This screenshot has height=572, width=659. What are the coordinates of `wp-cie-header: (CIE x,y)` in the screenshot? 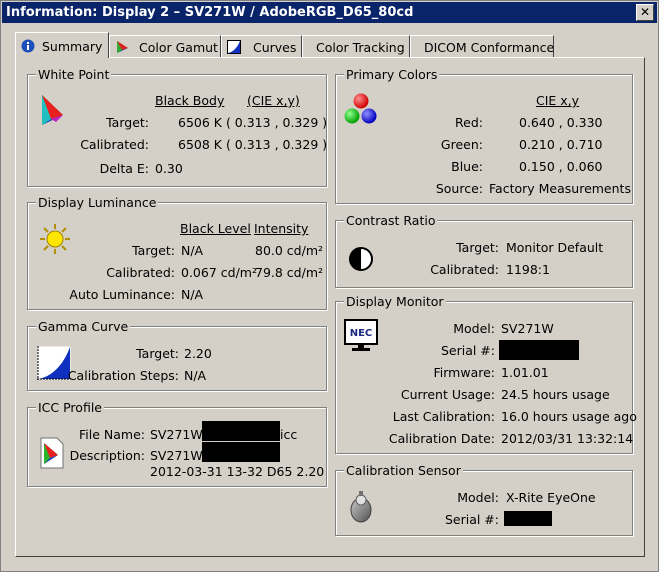 It's located at (273, 100).